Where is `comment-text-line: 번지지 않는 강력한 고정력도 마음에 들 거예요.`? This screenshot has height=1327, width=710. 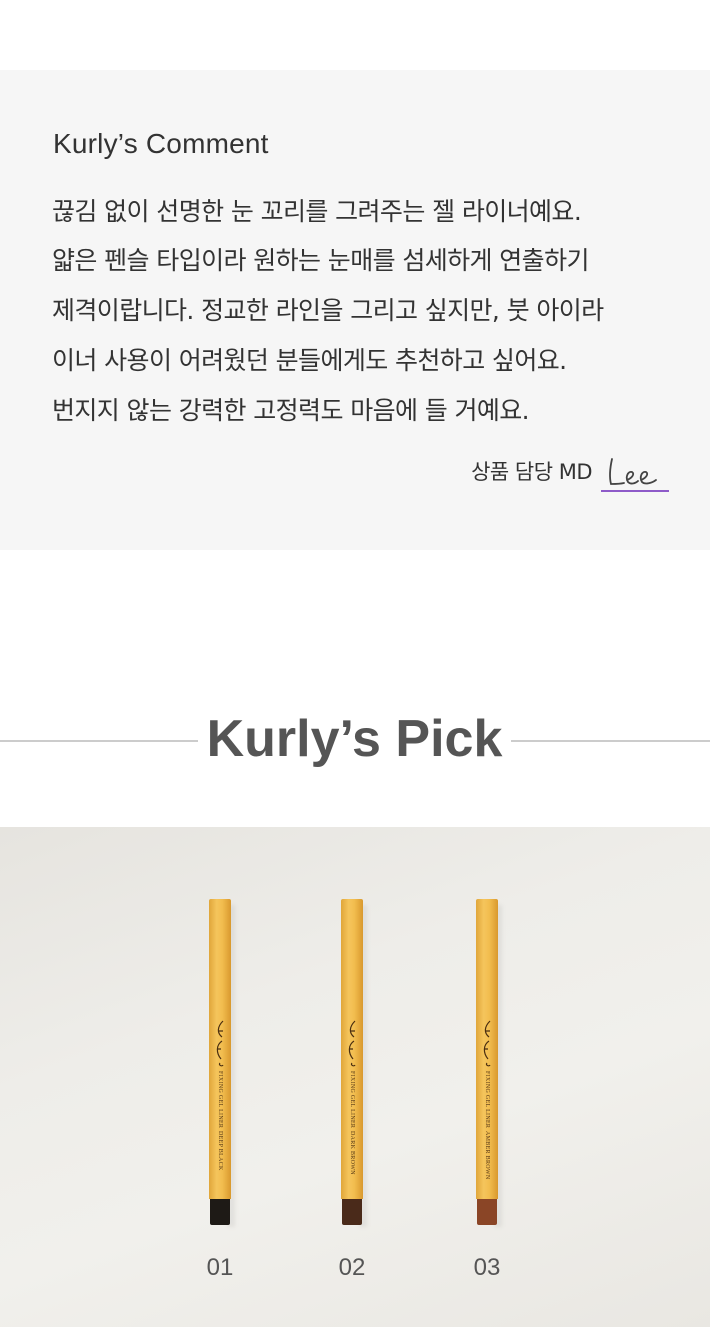
comment-text-line: 번지지 않는 강력한 고정력도 마음에 들 거예요. is located at coordinates (291, 410).